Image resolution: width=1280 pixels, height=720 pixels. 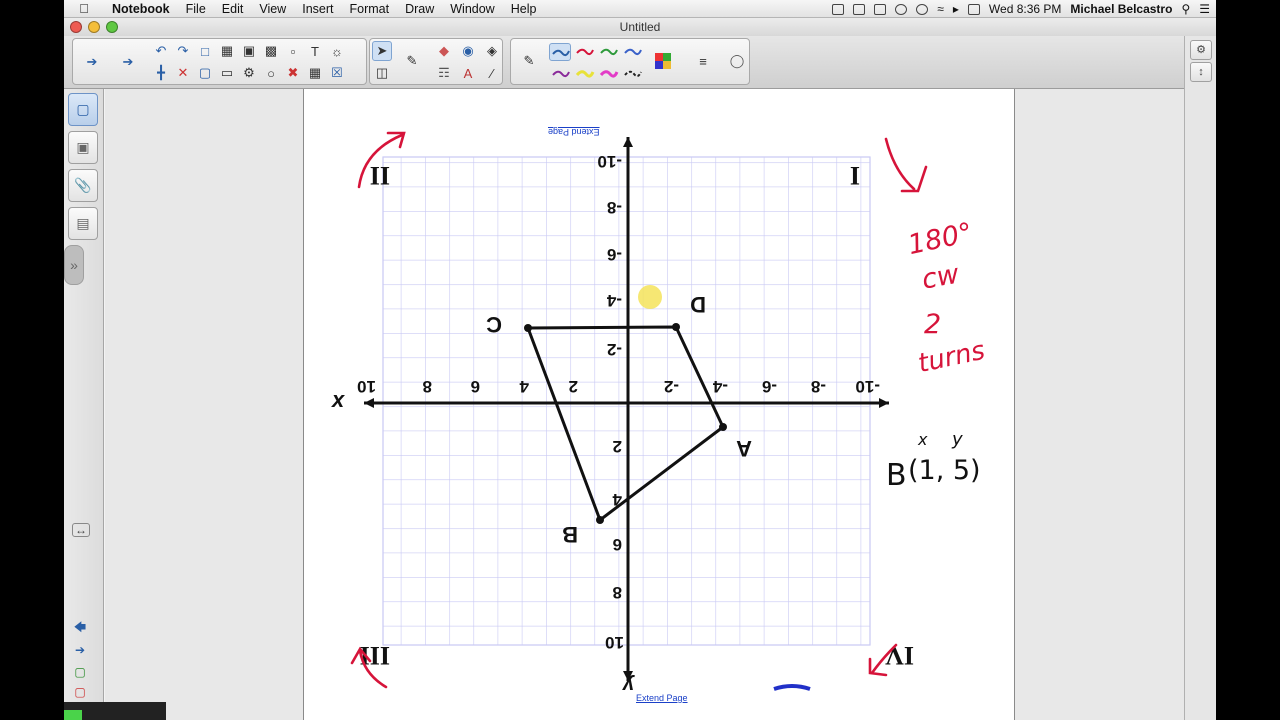 What do you see at coordinates (92, 62) in the screenshot?
I see `back-arrow-icon: ➔` at bounding box center [92, 62].